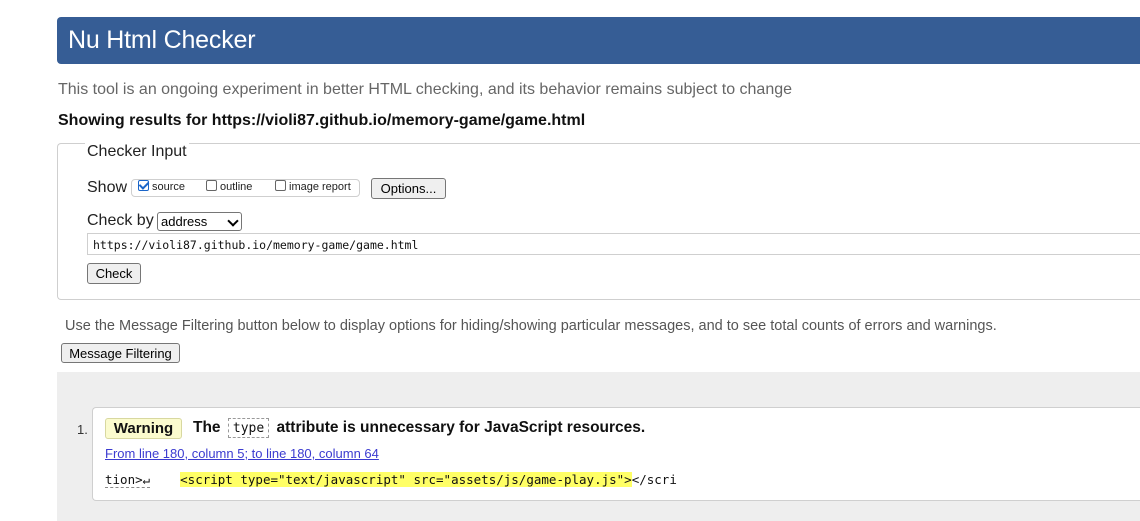  What do you see at coordinates (233, 221) in the screenshot?
I see `chevron-down-icon` at bounding box center [233, 221].